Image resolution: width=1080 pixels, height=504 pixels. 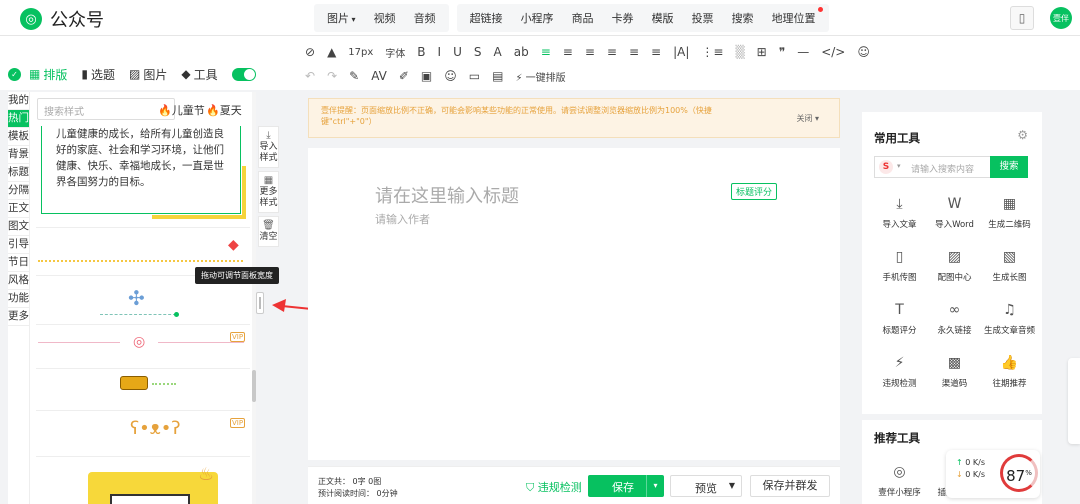 I want to click on tool-item: ▩ 渠道码, so click(x=954, y=371).